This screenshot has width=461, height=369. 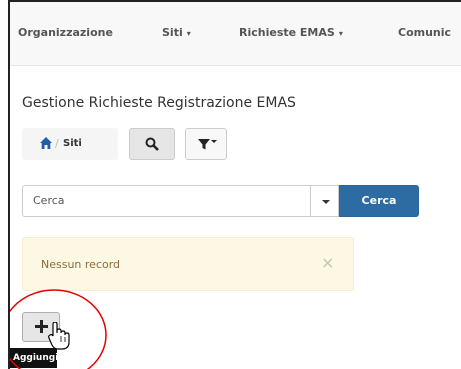 I want to click on search-icon, so click(x=152, y=144).